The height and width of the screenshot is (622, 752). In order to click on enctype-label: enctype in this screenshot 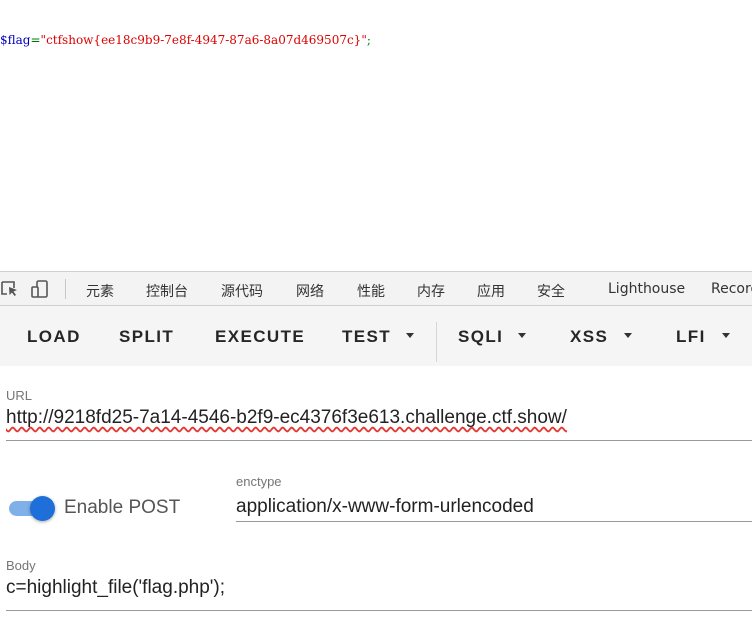, I will do `click(259, 481)`.